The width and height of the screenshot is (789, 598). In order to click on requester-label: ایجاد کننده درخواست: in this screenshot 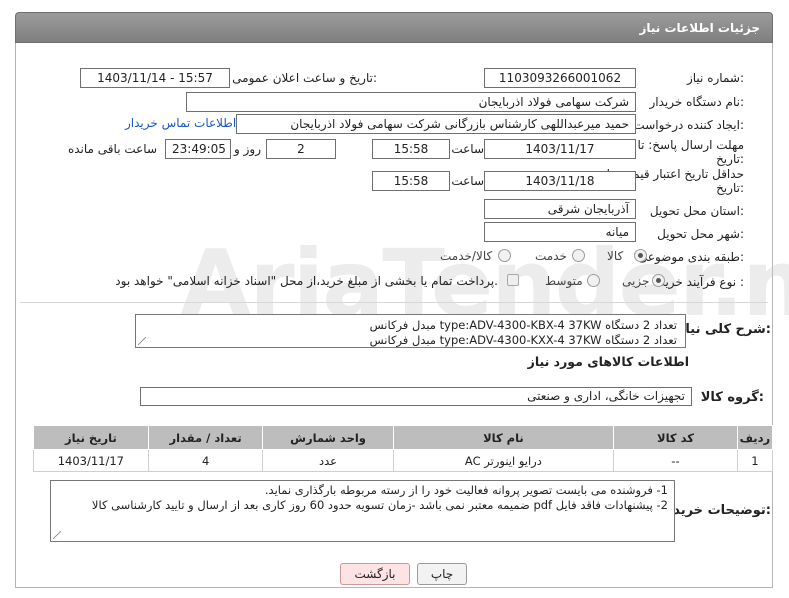, I will do `click(688, 125)`.